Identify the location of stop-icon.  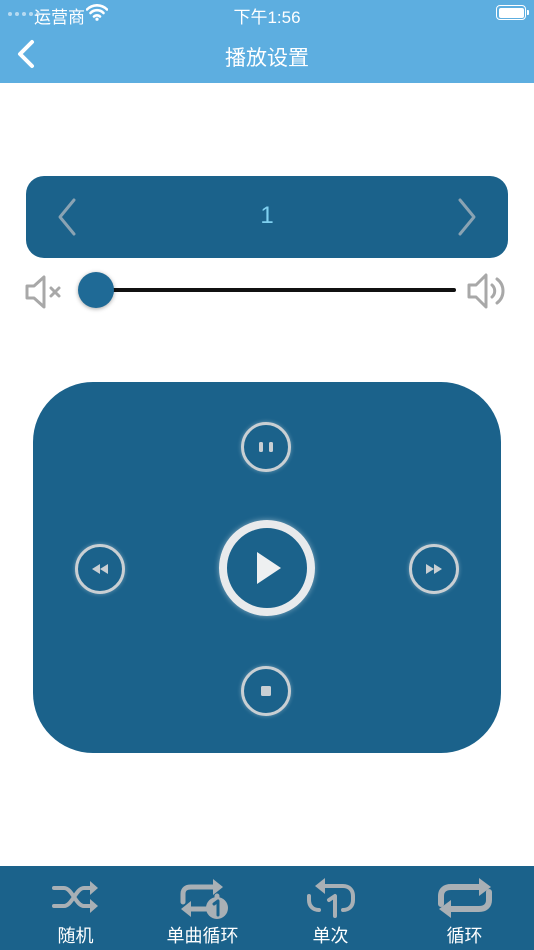
(266, 691).